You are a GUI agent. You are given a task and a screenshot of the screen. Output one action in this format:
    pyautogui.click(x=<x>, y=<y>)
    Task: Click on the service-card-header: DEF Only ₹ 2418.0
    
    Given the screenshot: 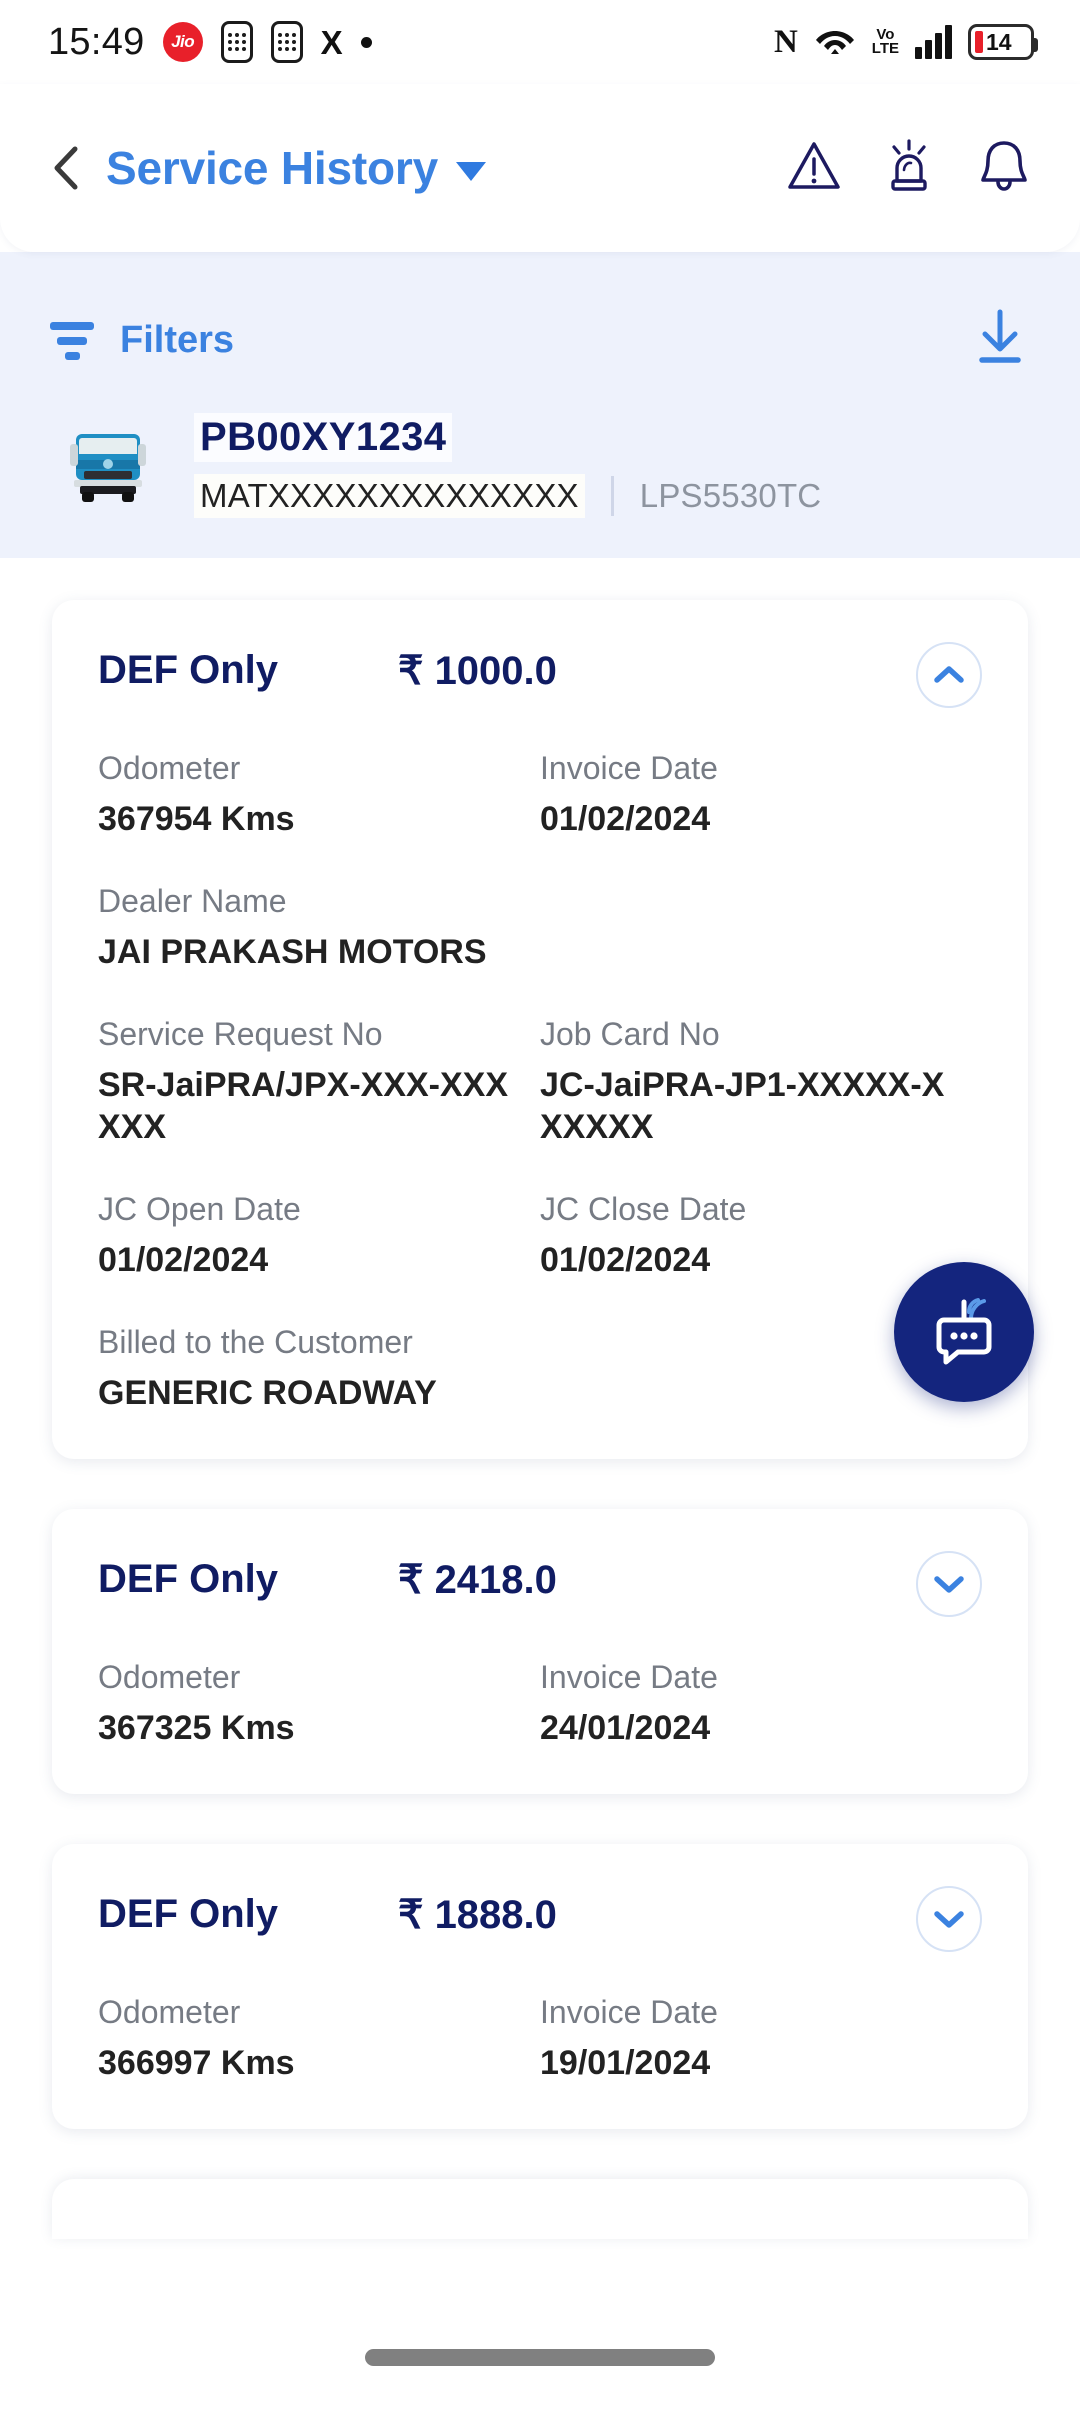 What is the action you would take?
    pyautogui.click(x=540, y=1583)
    